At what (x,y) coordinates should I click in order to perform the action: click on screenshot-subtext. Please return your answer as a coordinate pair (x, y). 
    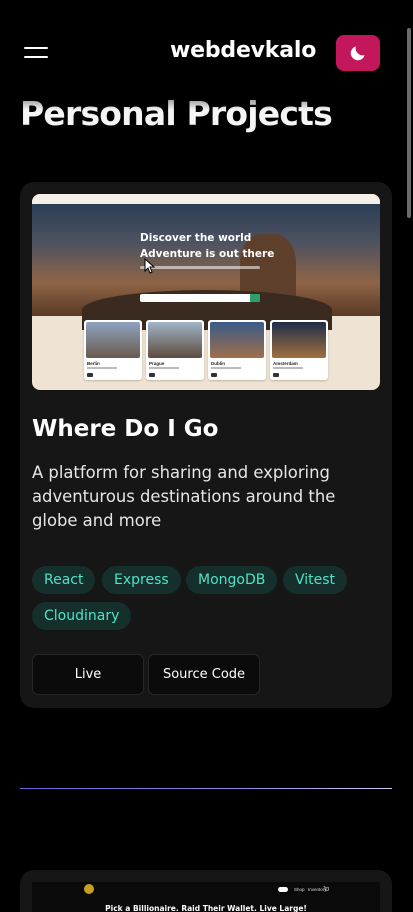
    Looking at the image, I should click on (200, 267).